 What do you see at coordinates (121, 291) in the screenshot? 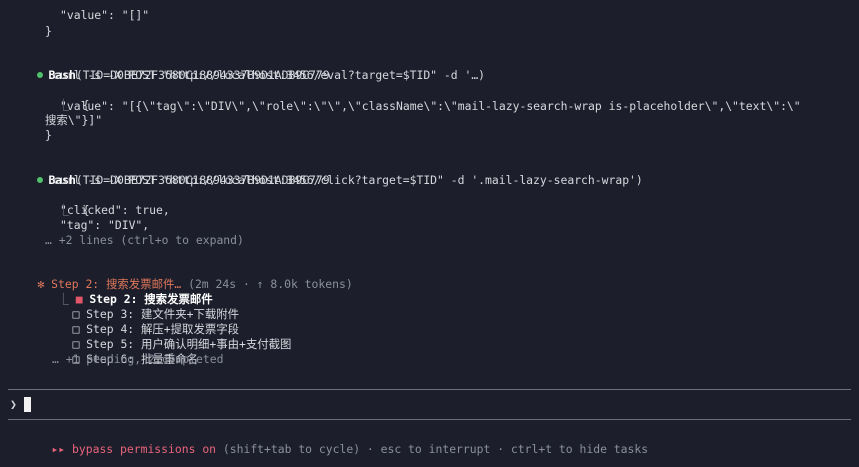
I see `task-item: ⎿ ■ Step 2: 搜索发票邮件` at bounding box center [121, 291].